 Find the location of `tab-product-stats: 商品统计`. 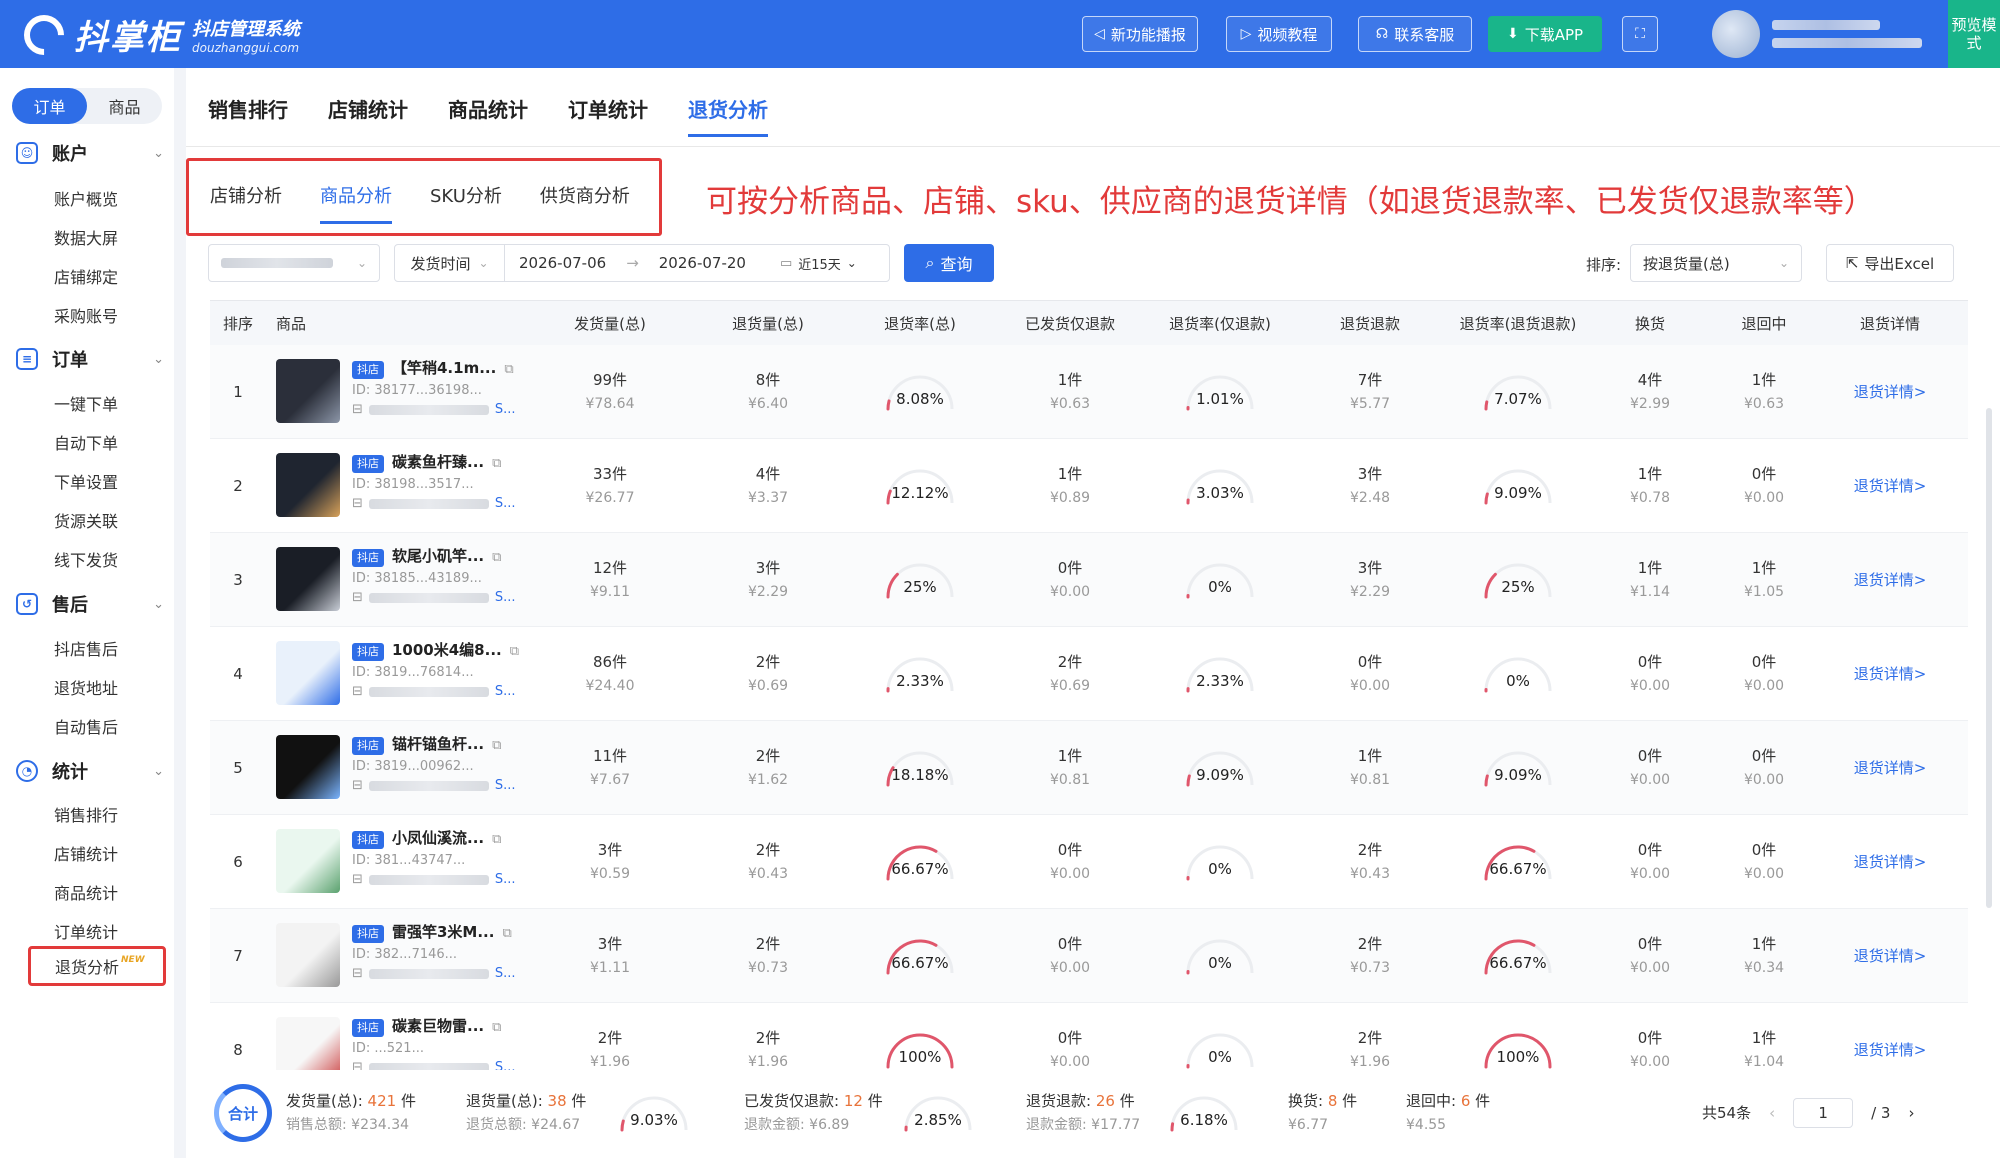

tab-product-stats: 商品统计 is located at coordinates (488, 115).